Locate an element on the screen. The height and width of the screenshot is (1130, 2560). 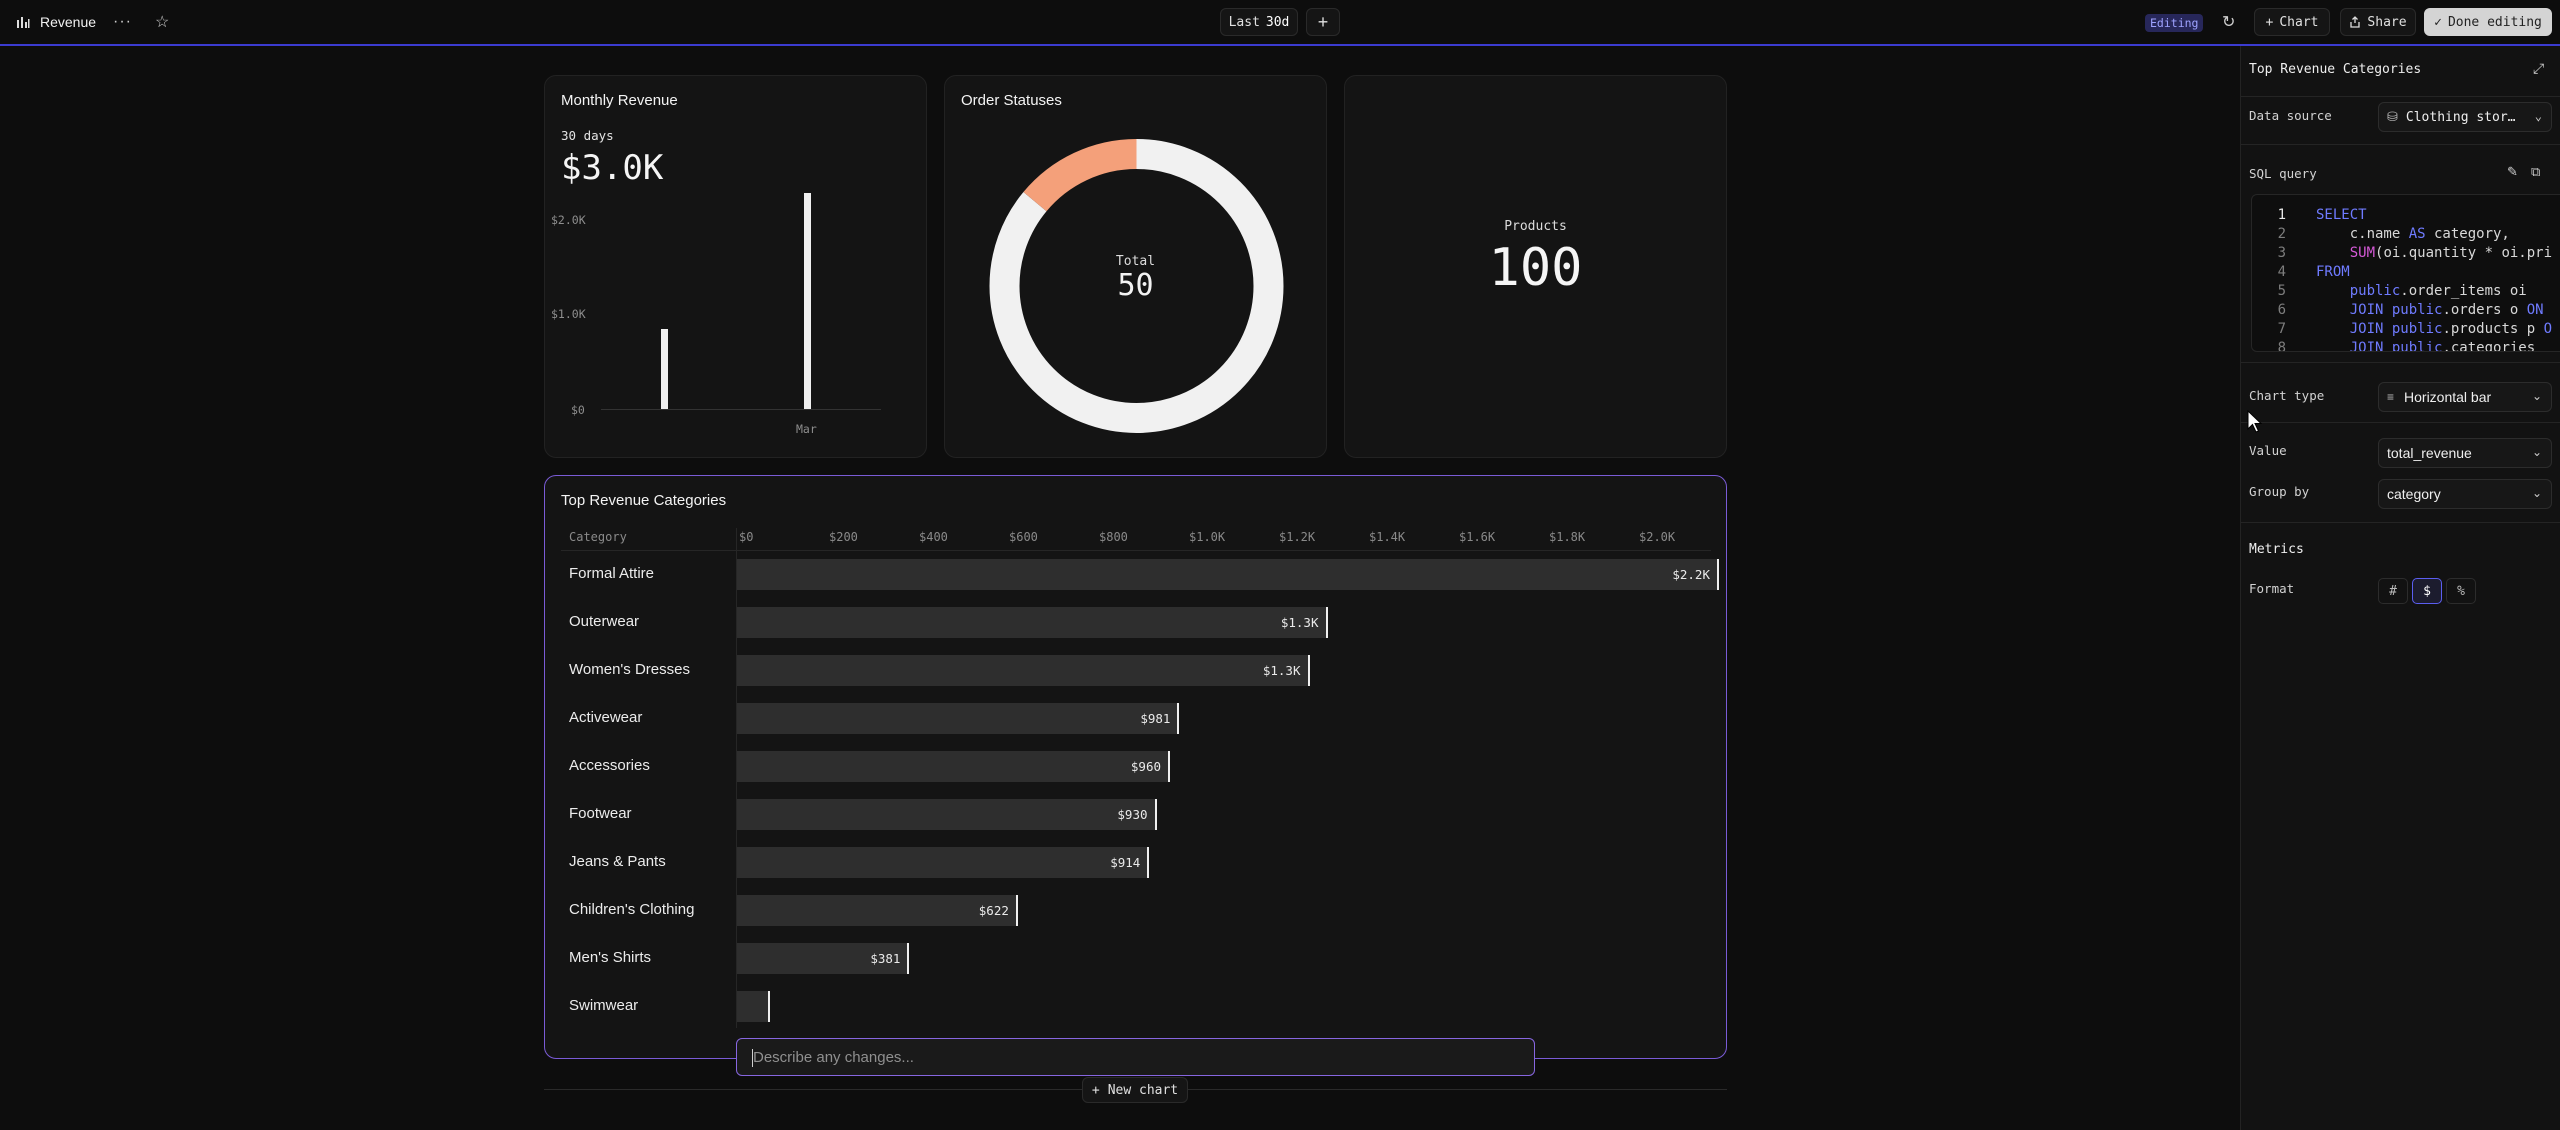
text-caret is located at coordinates (752, 1058).